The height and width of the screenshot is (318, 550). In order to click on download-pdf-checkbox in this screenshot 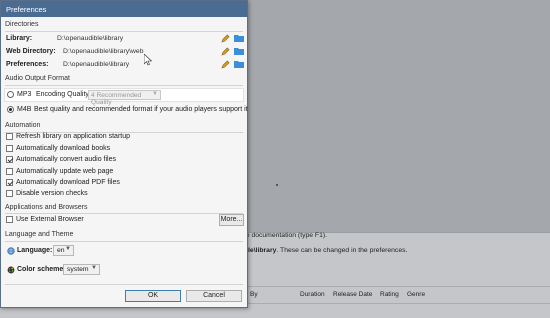, I will do `click(9, 182)`.